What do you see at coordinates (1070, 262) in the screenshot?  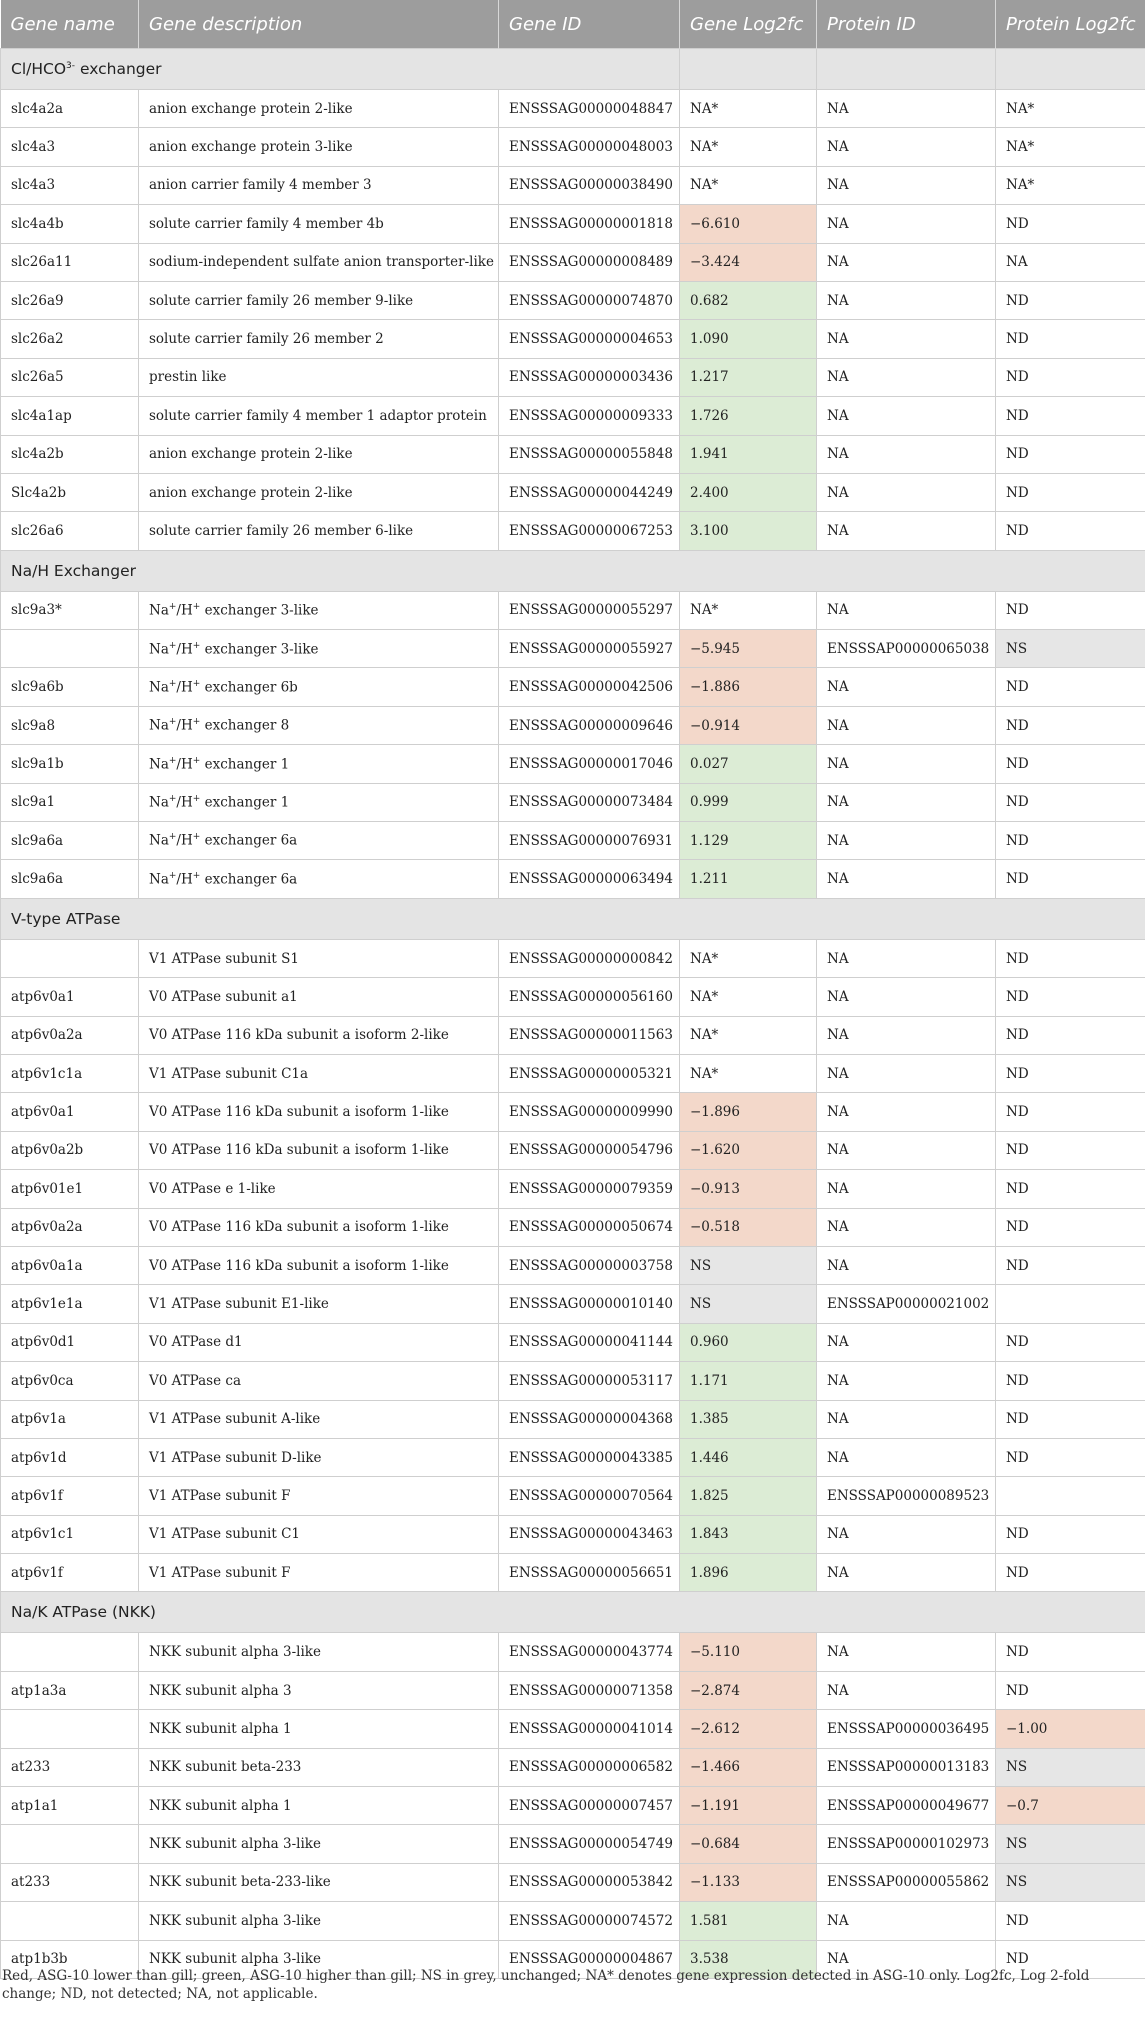 I see `protein-log2fc-cell: NA` at bounding box center [1070, 262].